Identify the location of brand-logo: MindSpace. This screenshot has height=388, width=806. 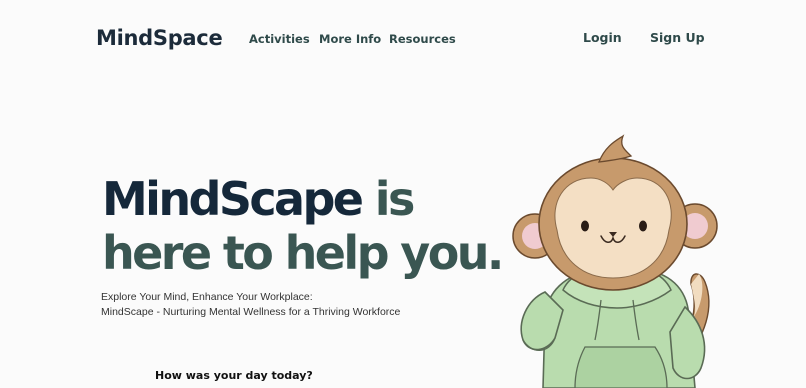
(159, 38).